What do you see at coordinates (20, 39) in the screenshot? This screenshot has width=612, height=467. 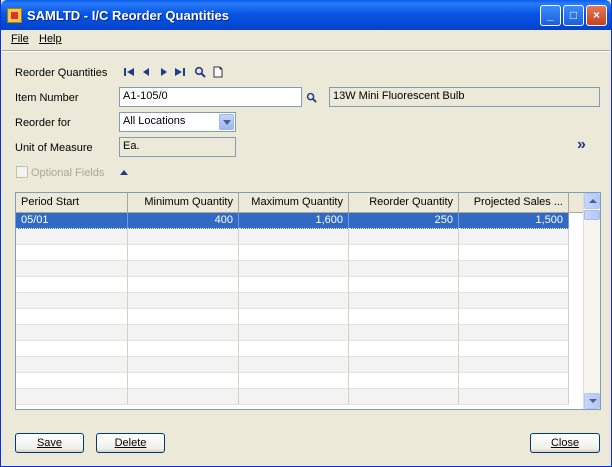 I see `menu-file: File` at bounding box center [20, 39].